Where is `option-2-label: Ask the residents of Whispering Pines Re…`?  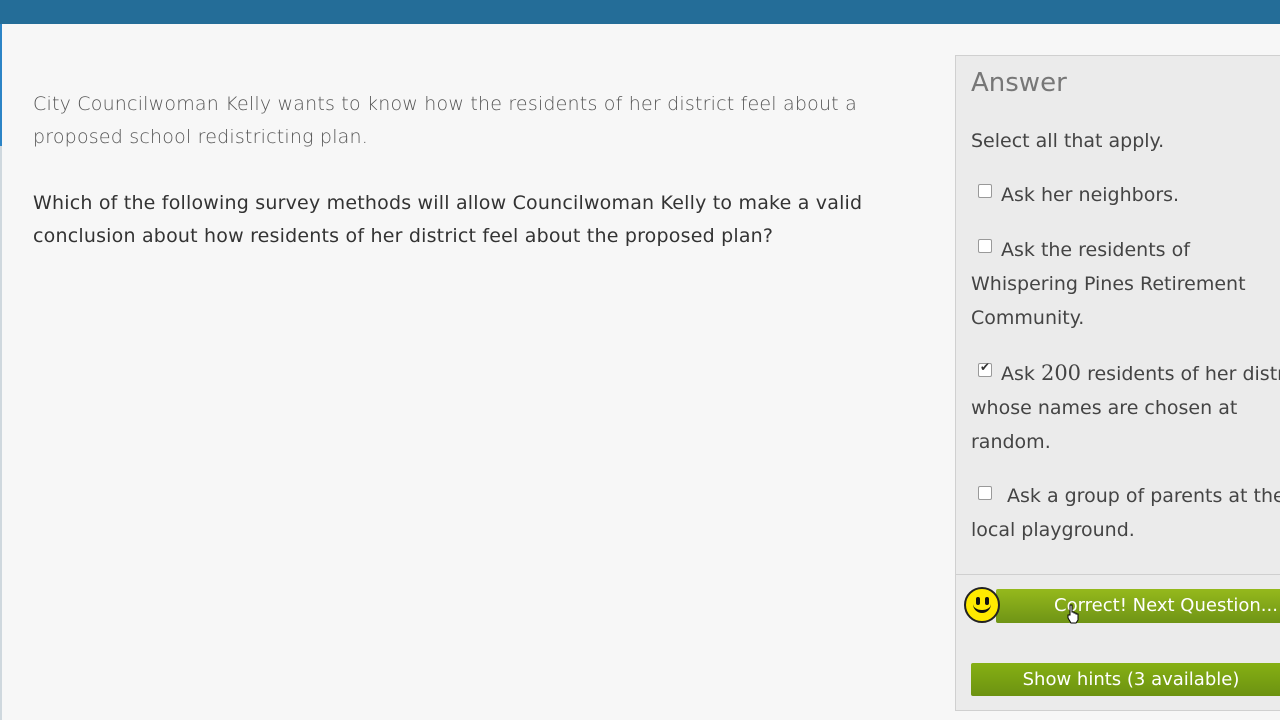
option-2-label: Ask the residents of Whispering Pines Re… is located at coordinates (1108, 284).